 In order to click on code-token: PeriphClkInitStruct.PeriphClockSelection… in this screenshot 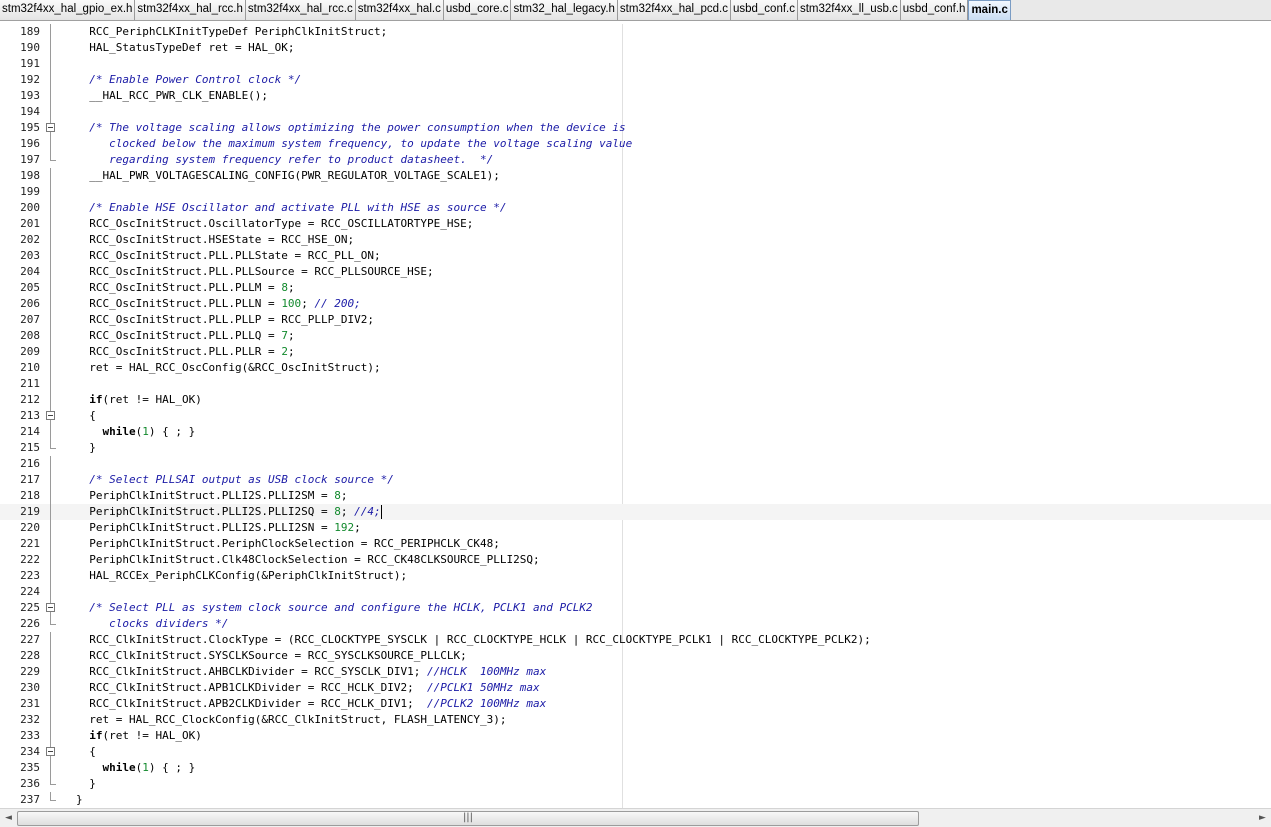, I will do `click(288, 543)`.